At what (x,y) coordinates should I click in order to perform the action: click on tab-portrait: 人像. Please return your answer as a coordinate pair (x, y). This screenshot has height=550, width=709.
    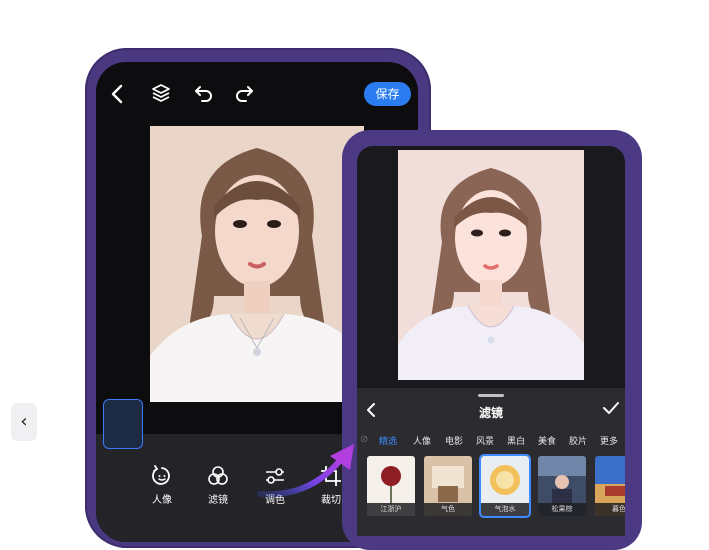
    Looking at the image, I should click on (422, 440).